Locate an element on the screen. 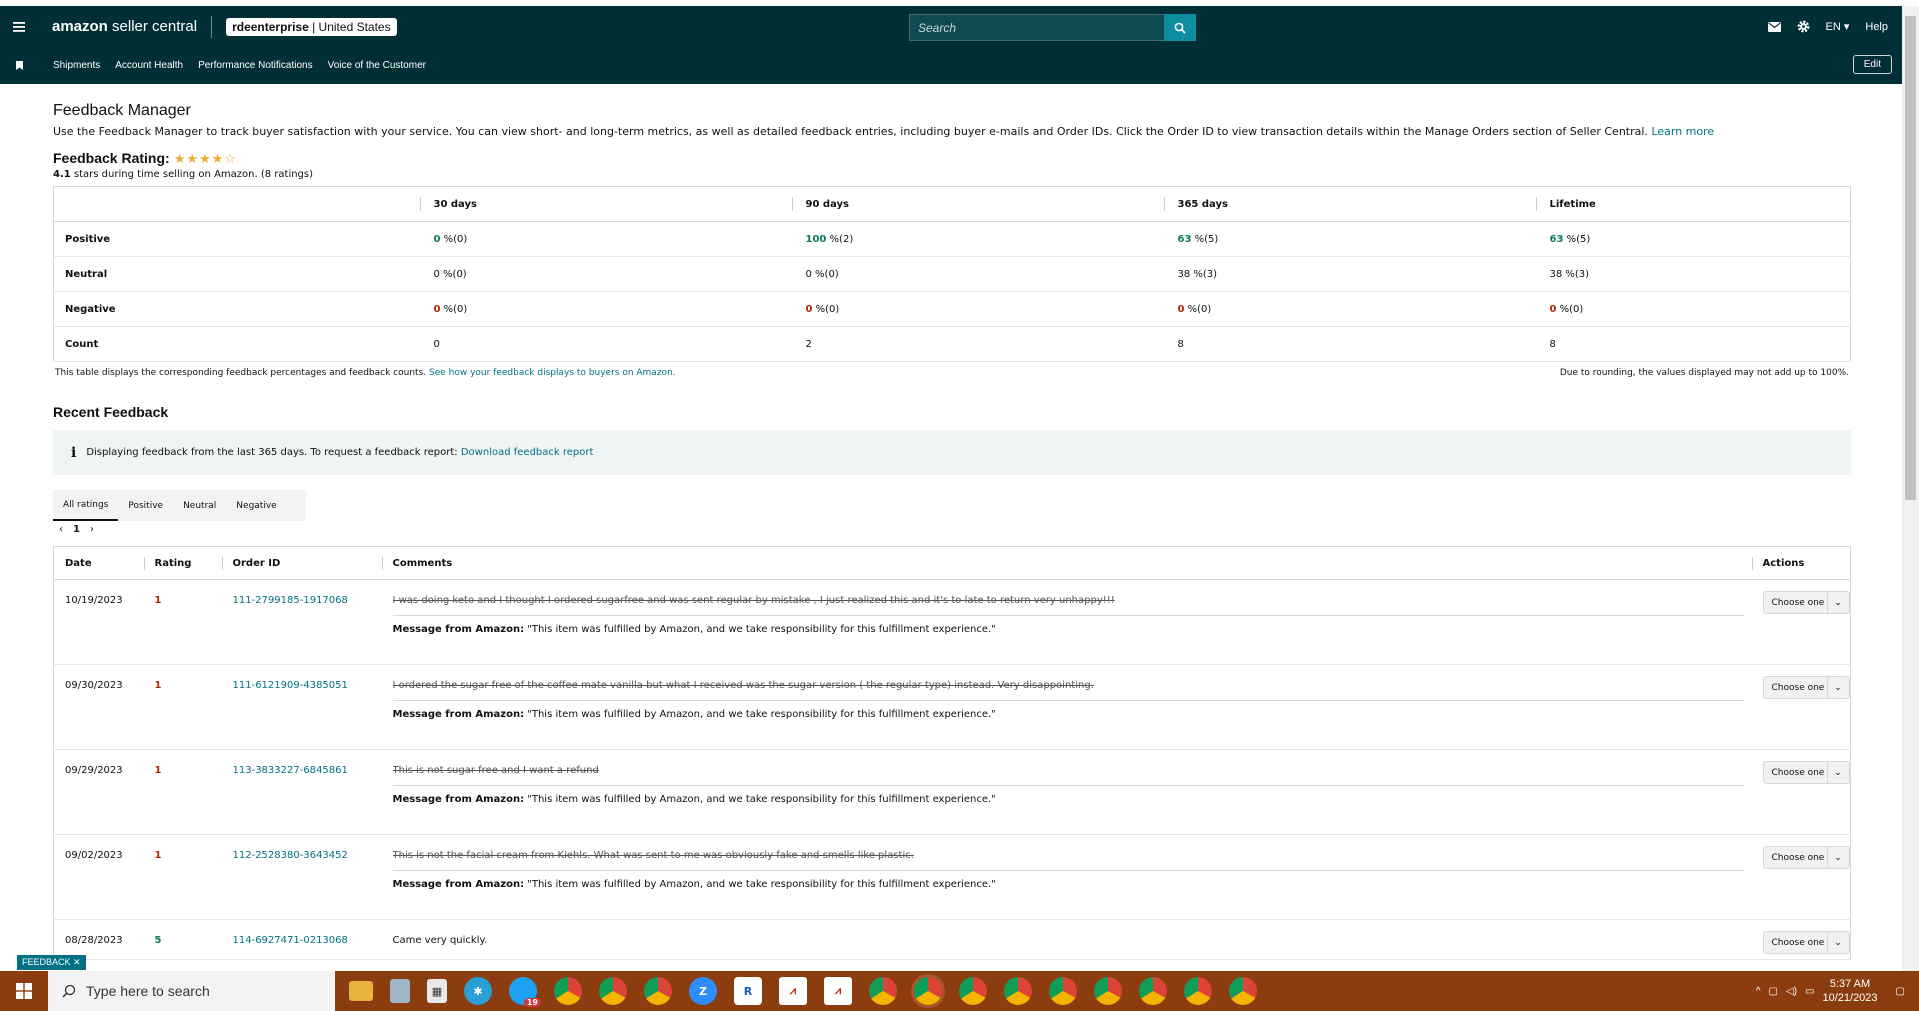 Image resolution: width=1919 pixels, height=1011 pixels. order-id-link: 111-2799185-1917068 is located at coordinates (290, 600).